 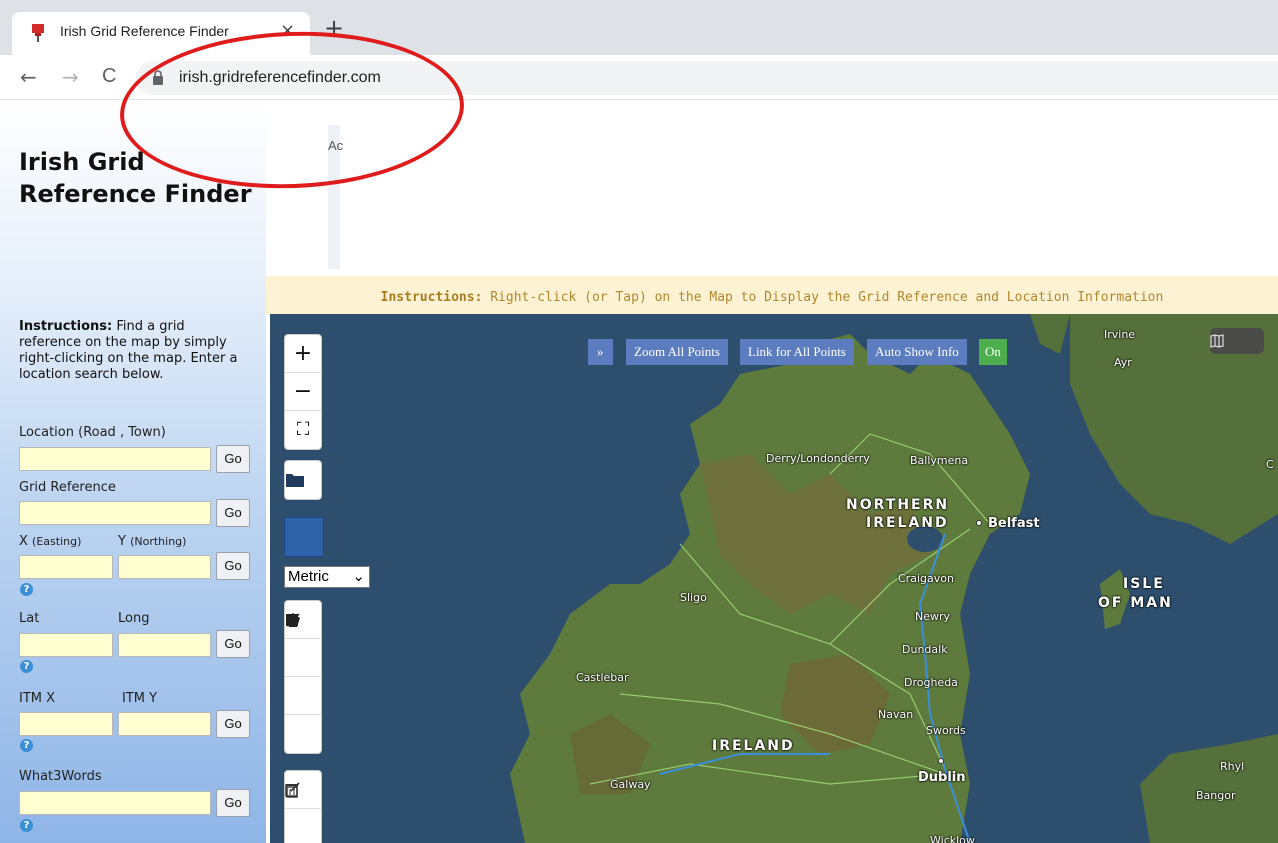 I want to click on place-label: OF MAN, so click(x=1135, y=603).